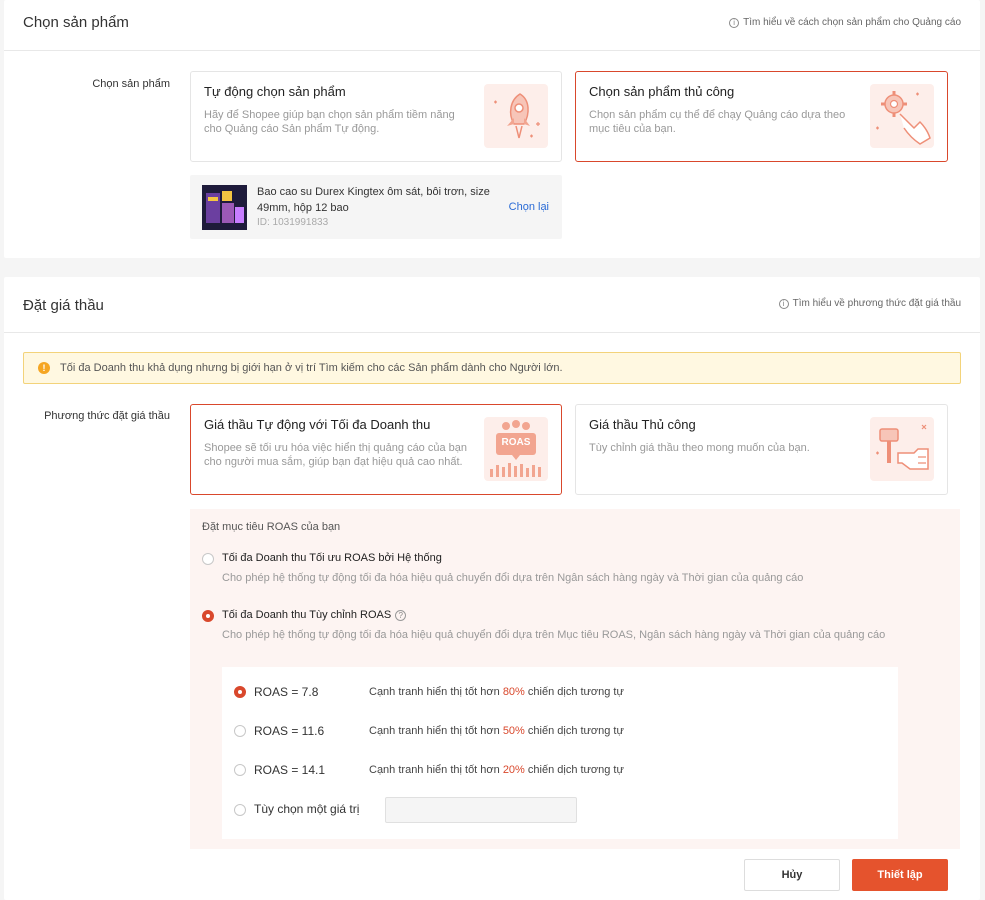  What do you see at coordinates (317, 424) in the screenshot?
I see `auto-bid-title: Giá thầu Tự động với Tối đa Doanh thu` at bounding box center [317, 424].